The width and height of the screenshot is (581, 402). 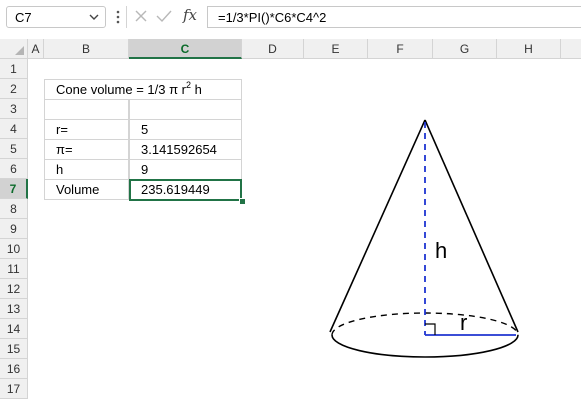 What do you see at coordinates (86, 49) in the screenshot?
I see `column-header-b: B` at bounding box center [86, 49].